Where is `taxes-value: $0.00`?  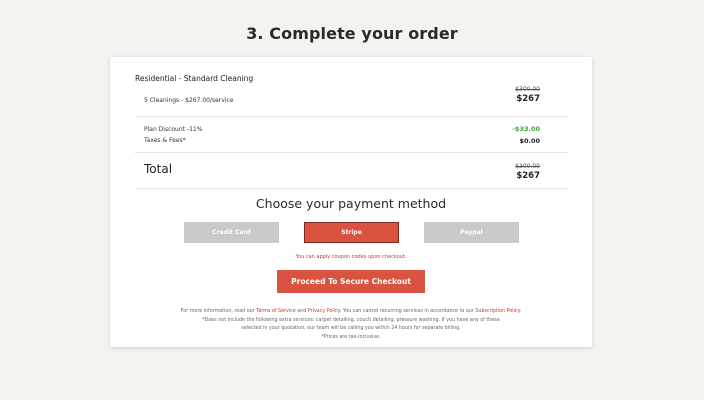
taxes-value: $0.00 is located at coordinates (529, 141).